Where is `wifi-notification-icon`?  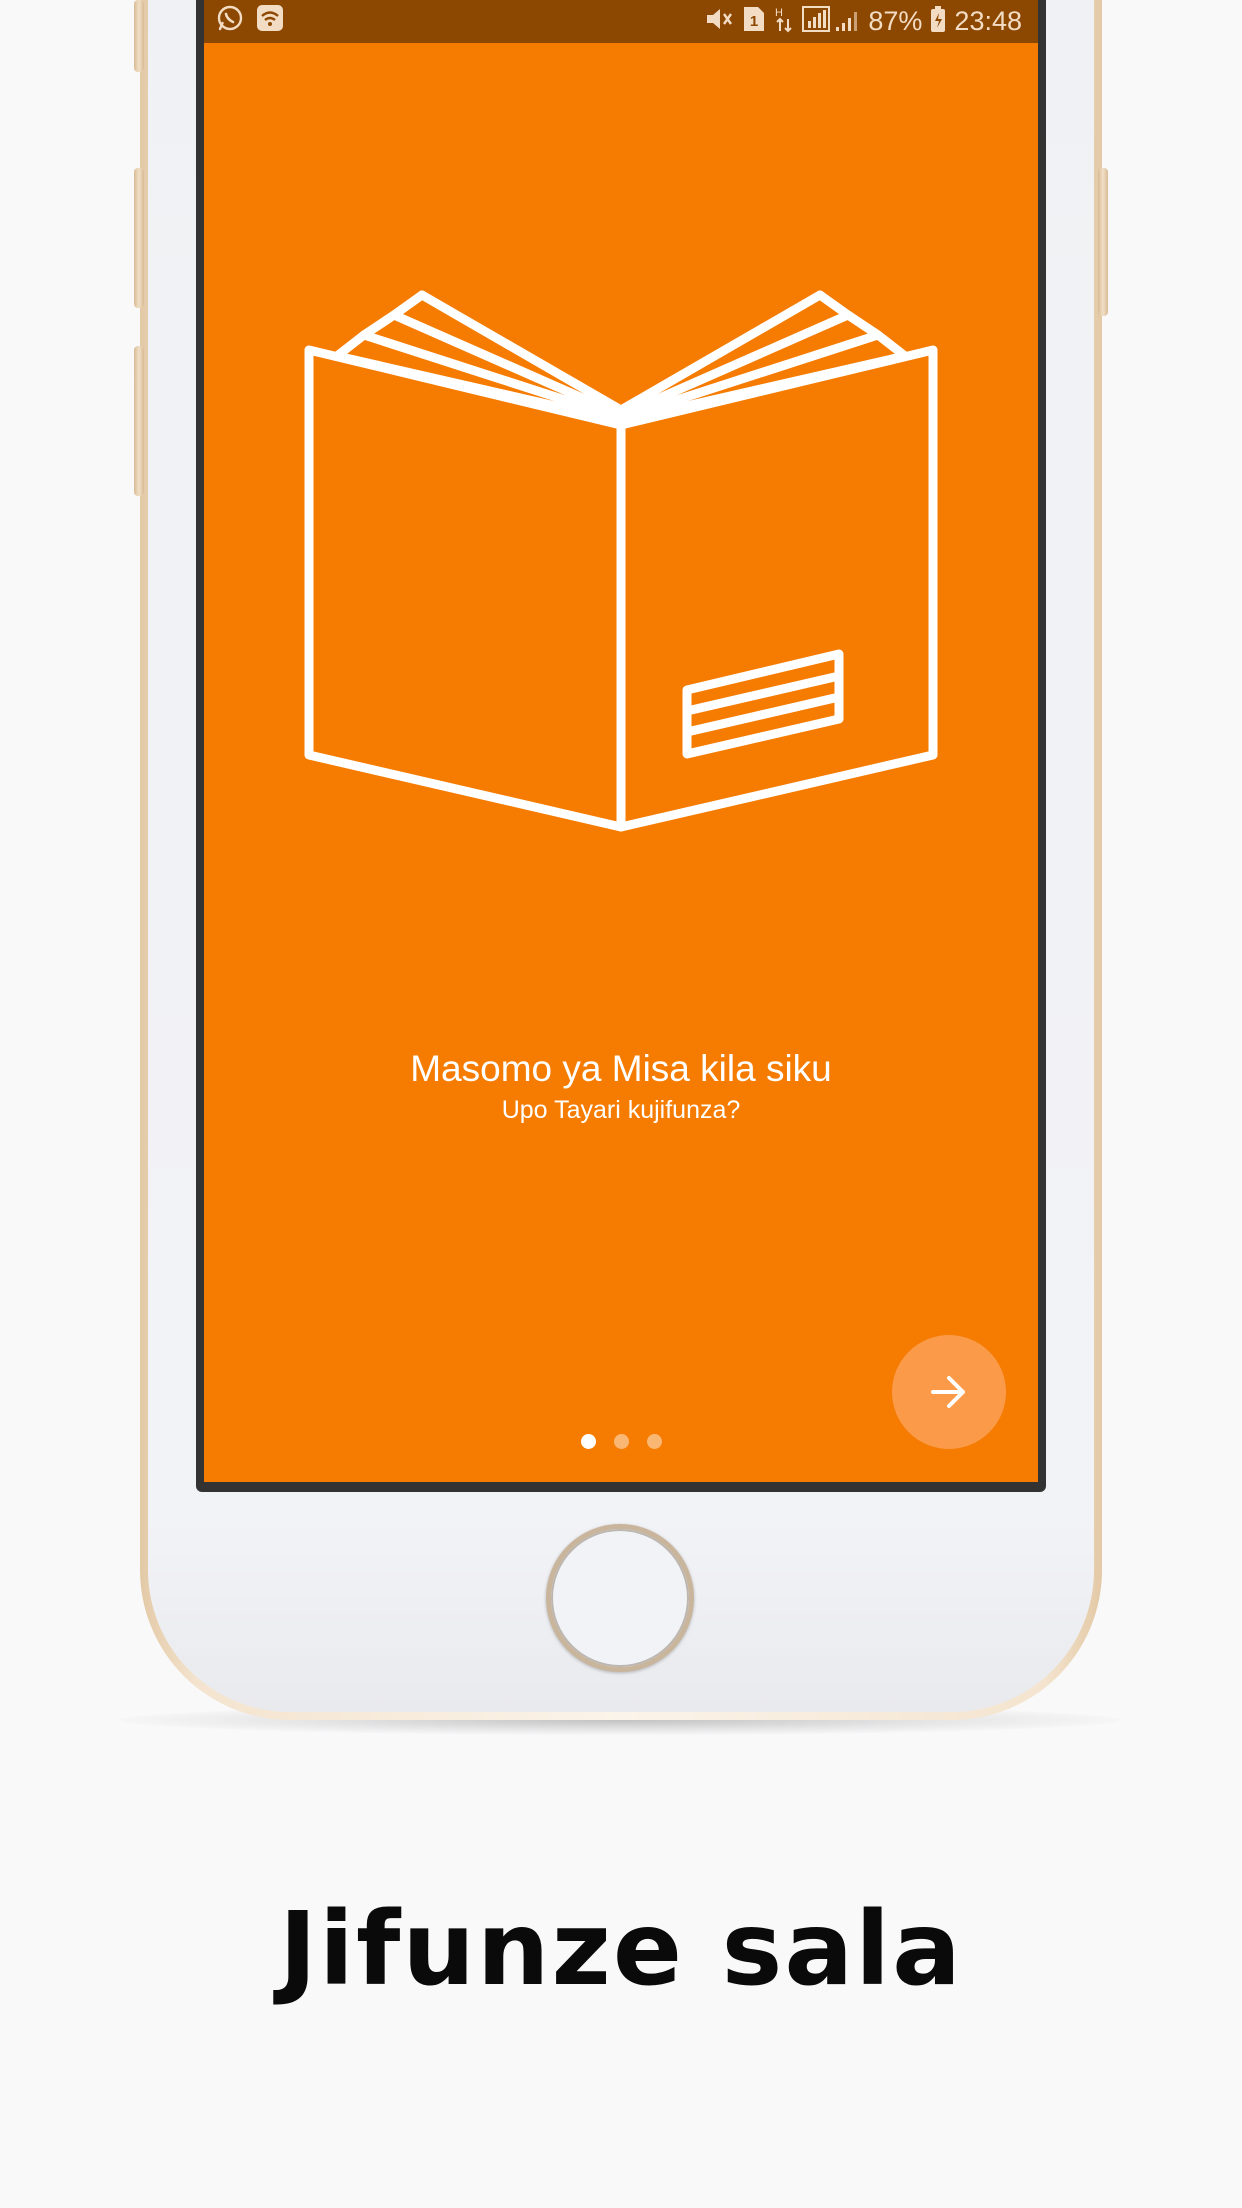 wifi-notification-icon is located at coordinates (270, 21).